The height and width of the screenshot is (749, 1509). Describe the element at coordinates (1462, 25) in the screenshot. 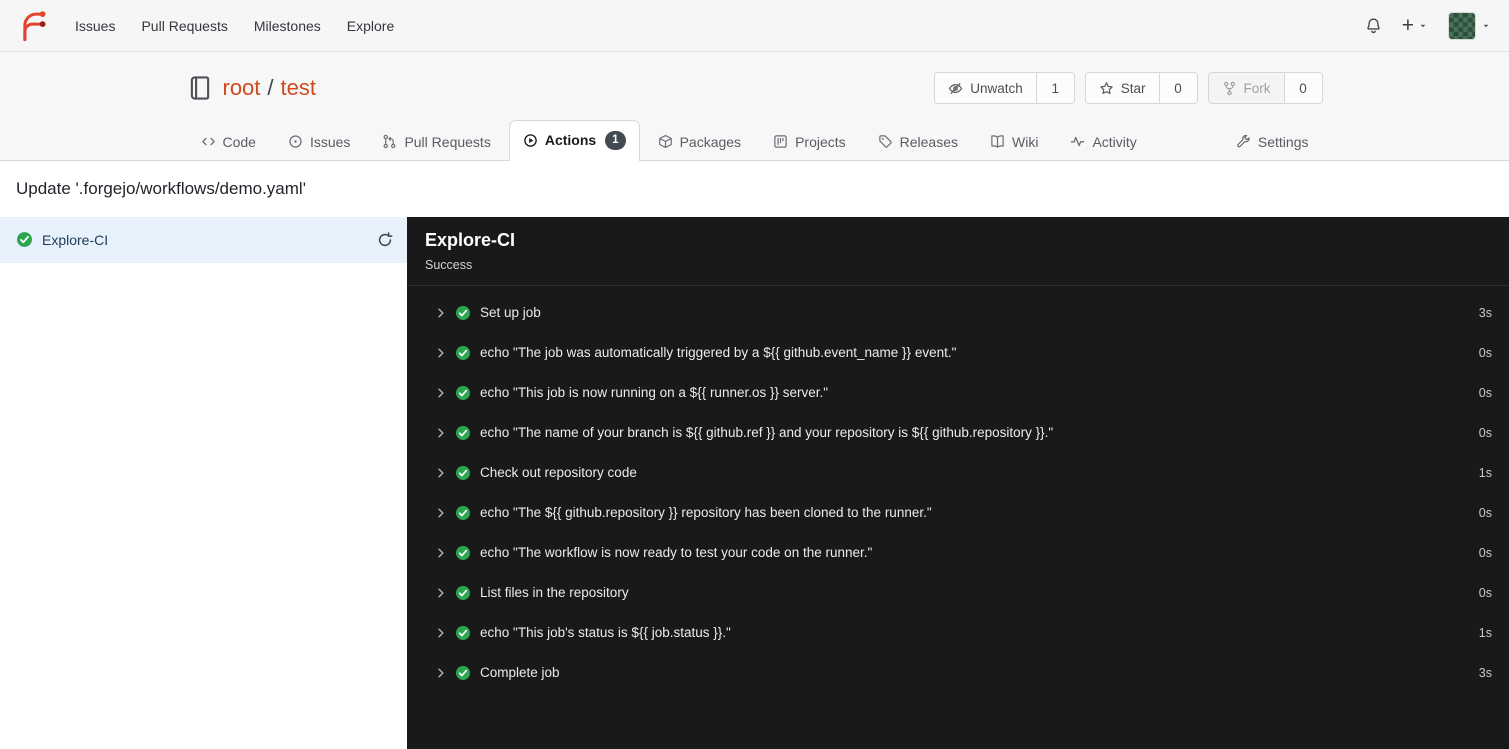

I see `avatar` at that location.